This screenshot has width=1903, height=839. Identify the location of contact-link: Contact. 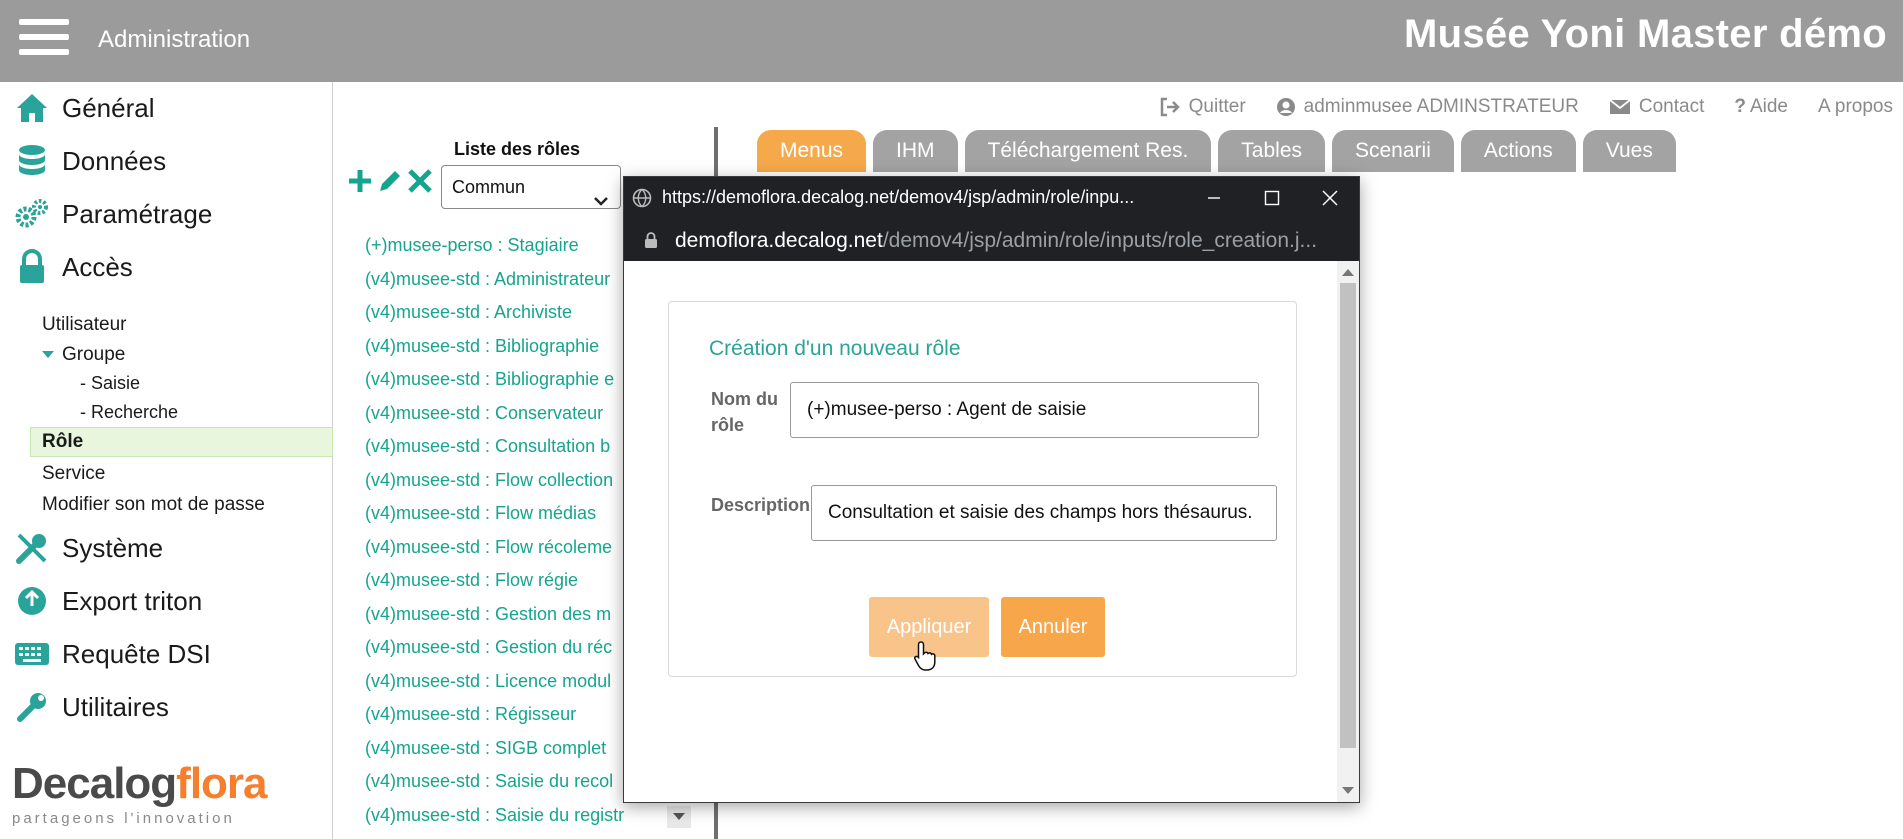
(1656, 107).